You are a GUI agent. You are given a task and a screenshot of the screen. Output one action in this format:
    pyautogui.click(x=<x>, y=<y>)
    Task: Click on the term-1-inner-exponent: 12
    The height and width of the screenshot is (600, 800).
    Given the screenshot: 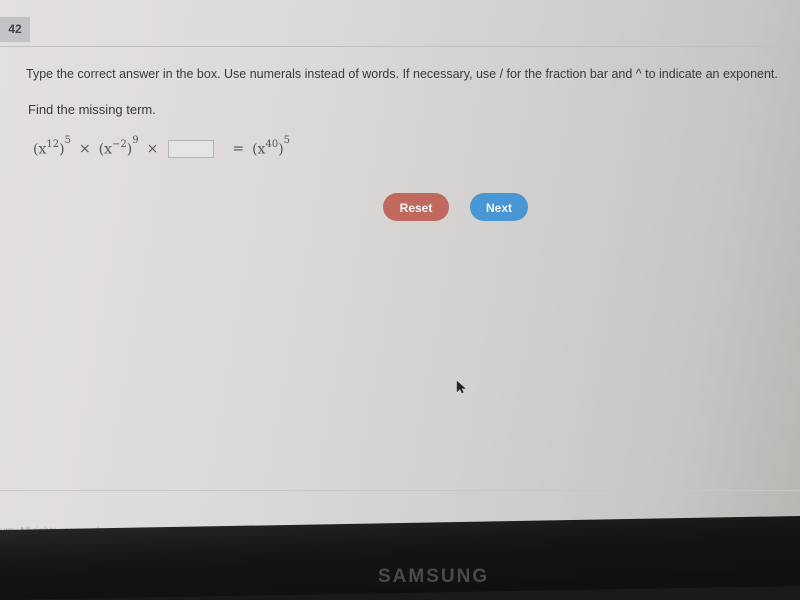 What is the action you would take?
    pyautogui.click(x=53, y=145)
    